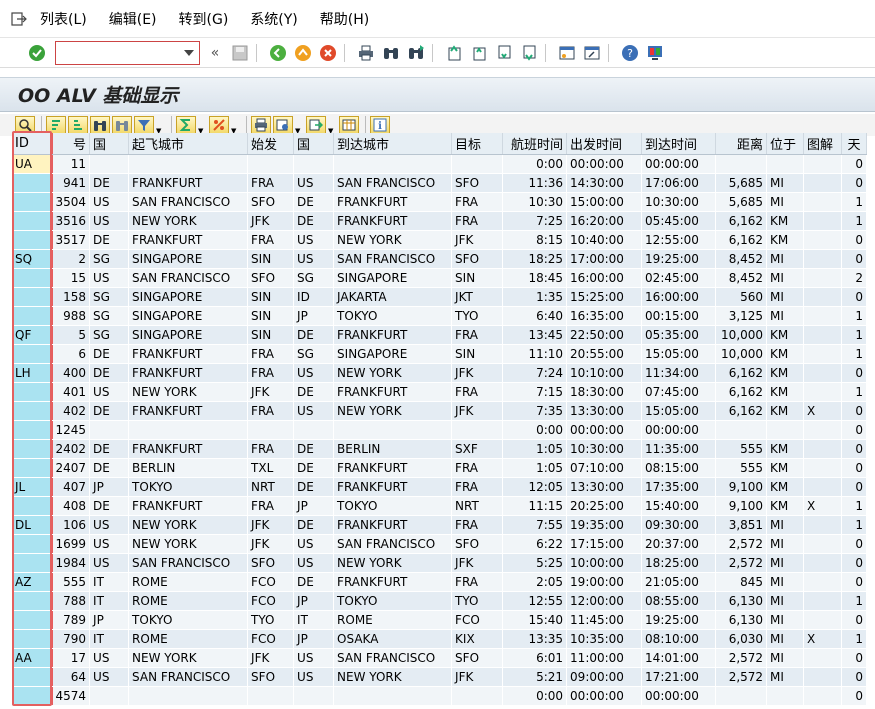  What do you see at coordinates (741, 620) in the screenshot?
I see `table-cell: 6,130` at bounding box center [741, 620].